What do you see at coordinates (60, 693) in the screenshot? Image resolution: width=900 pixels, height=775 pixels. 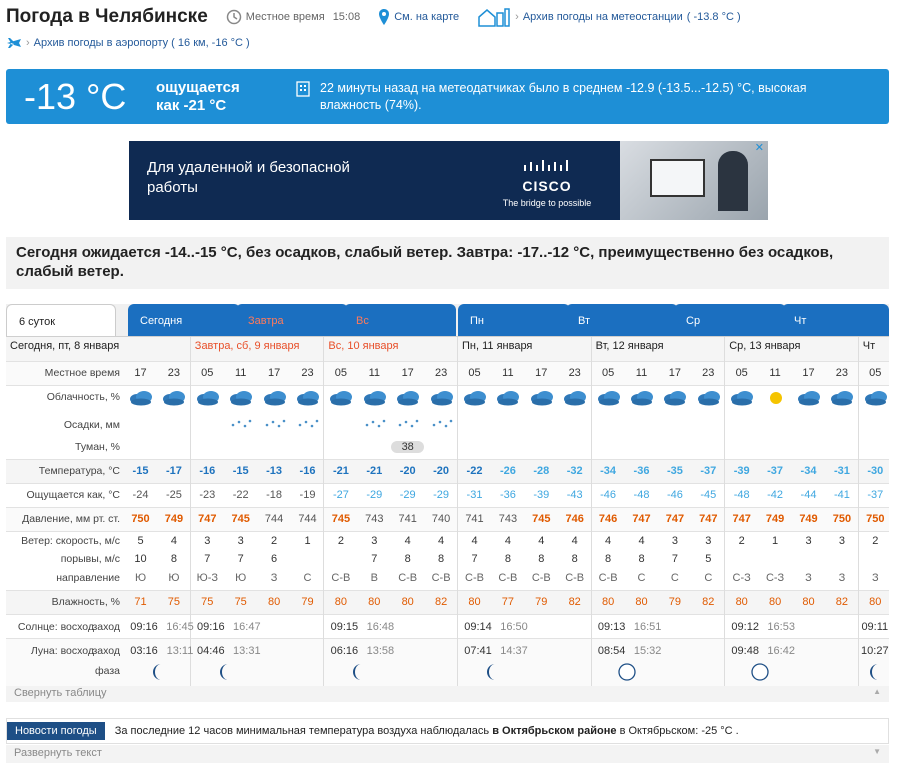 I see `collapse-table-label: Свернуть таблицу` at bounding box center [60, 693].